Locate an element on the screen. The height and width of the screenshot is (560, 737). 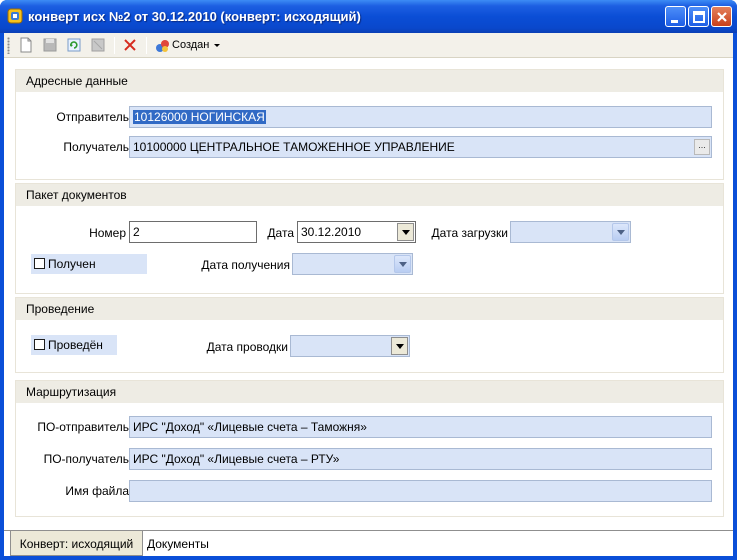
delete-button is located at coordinates (130, 45).